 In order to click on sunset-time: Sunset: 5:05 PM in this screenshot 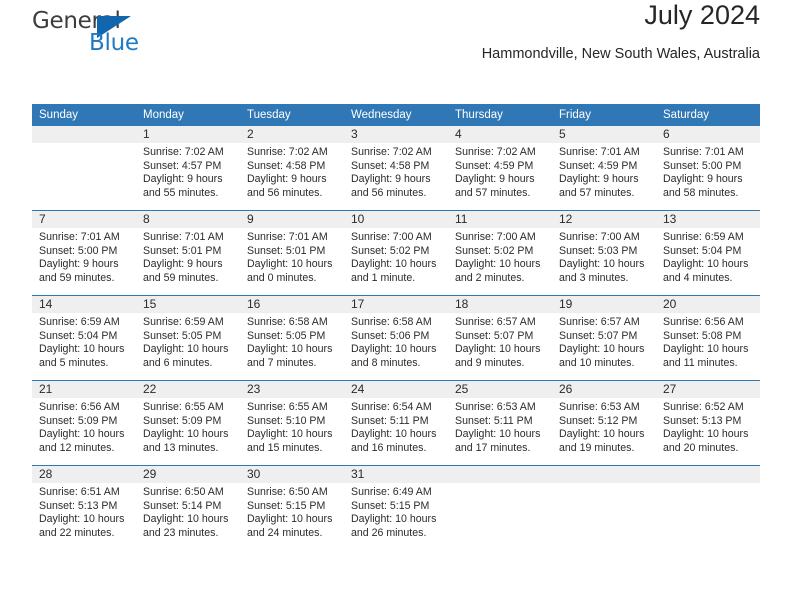, I will do `click(182, 335)`.